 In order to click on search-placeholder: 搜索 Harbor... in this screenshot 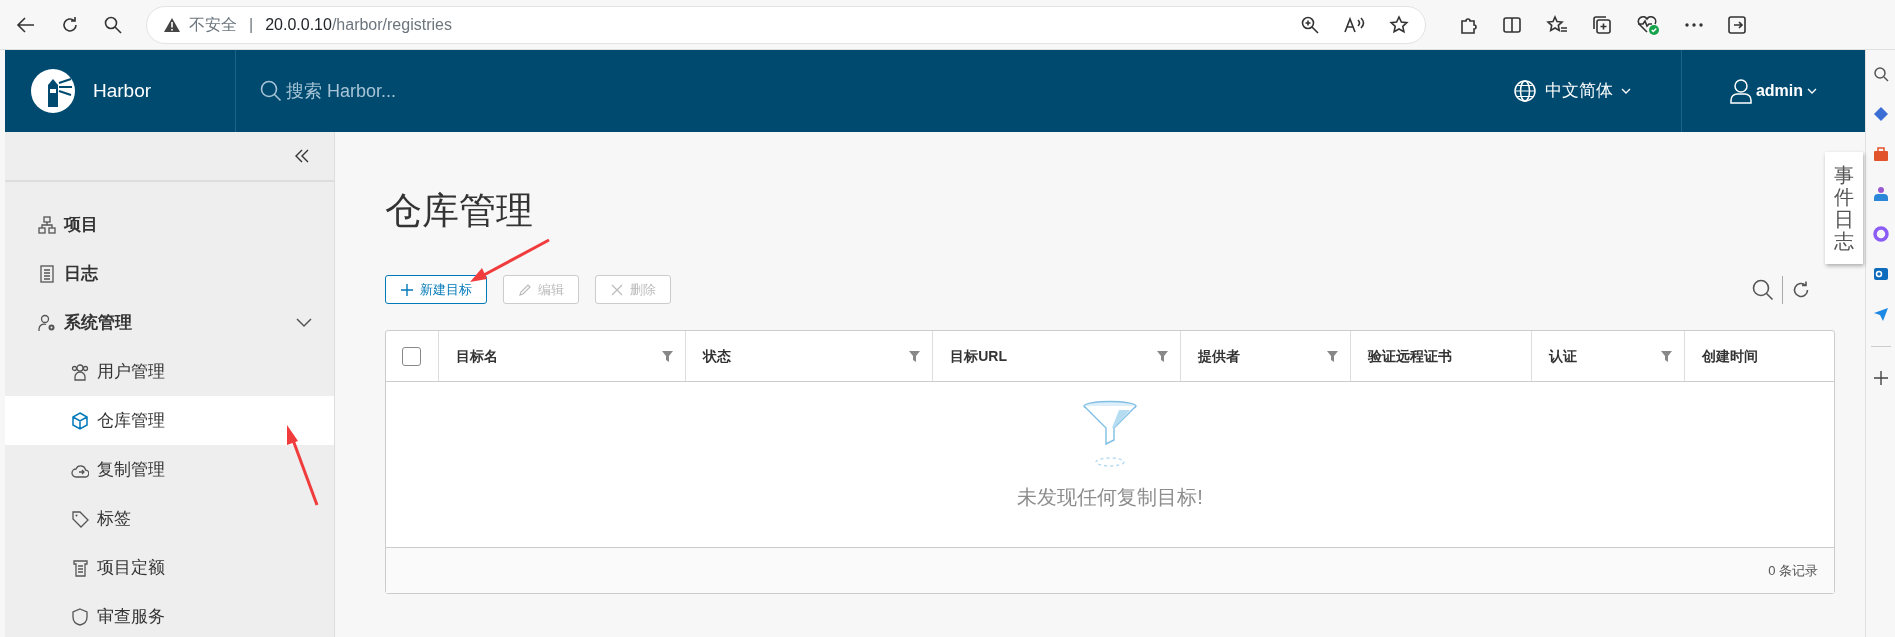, I will do `click(341, 91)`.